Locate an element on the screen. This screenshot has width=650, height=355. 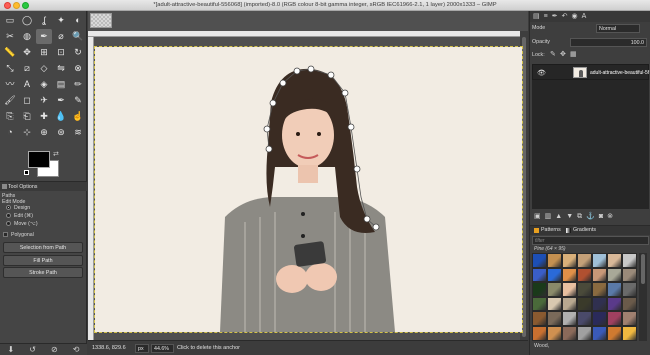
save-options-icon: ⬇ is located at coordinates (11, 349).